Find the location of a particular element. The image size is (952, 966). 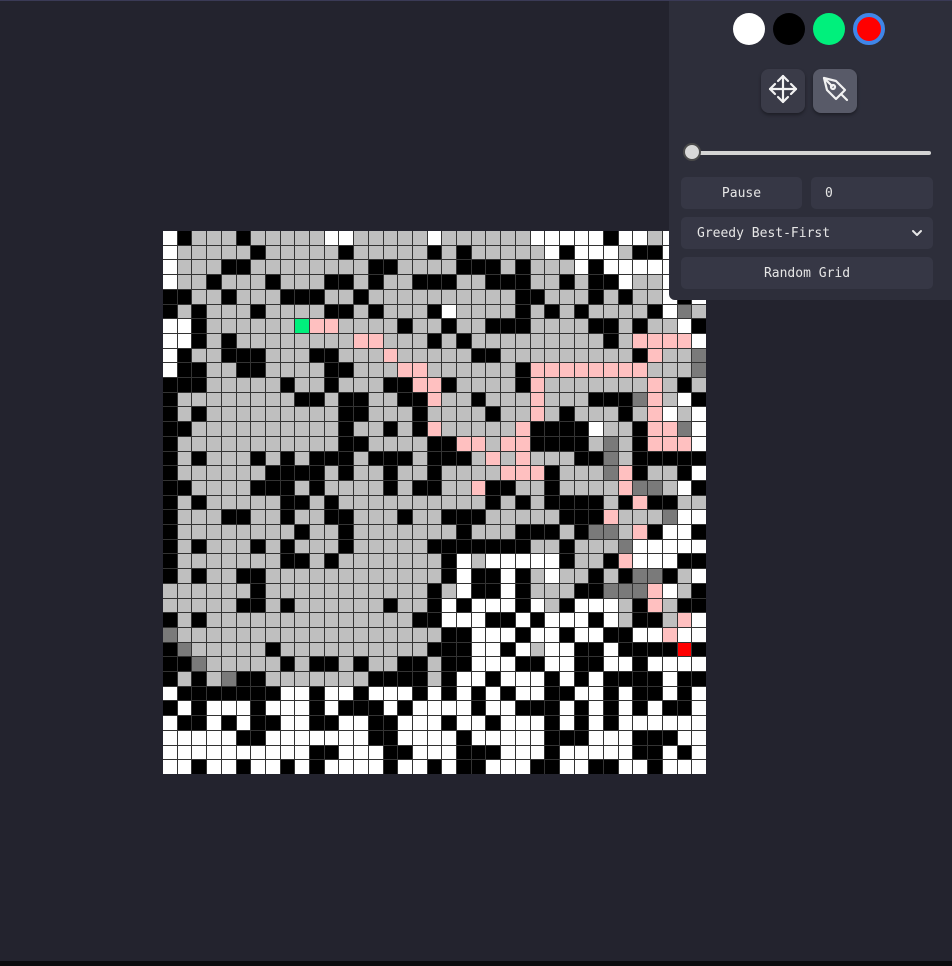

pen-tool-button is located at coordinates (835, 91).